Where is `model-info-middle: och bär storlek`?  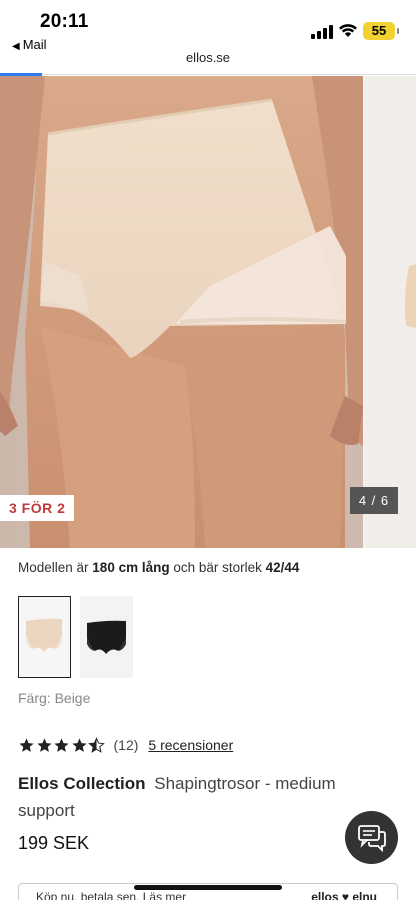 model-info-middle: och bär storlek is located at coordinates (217, 567).